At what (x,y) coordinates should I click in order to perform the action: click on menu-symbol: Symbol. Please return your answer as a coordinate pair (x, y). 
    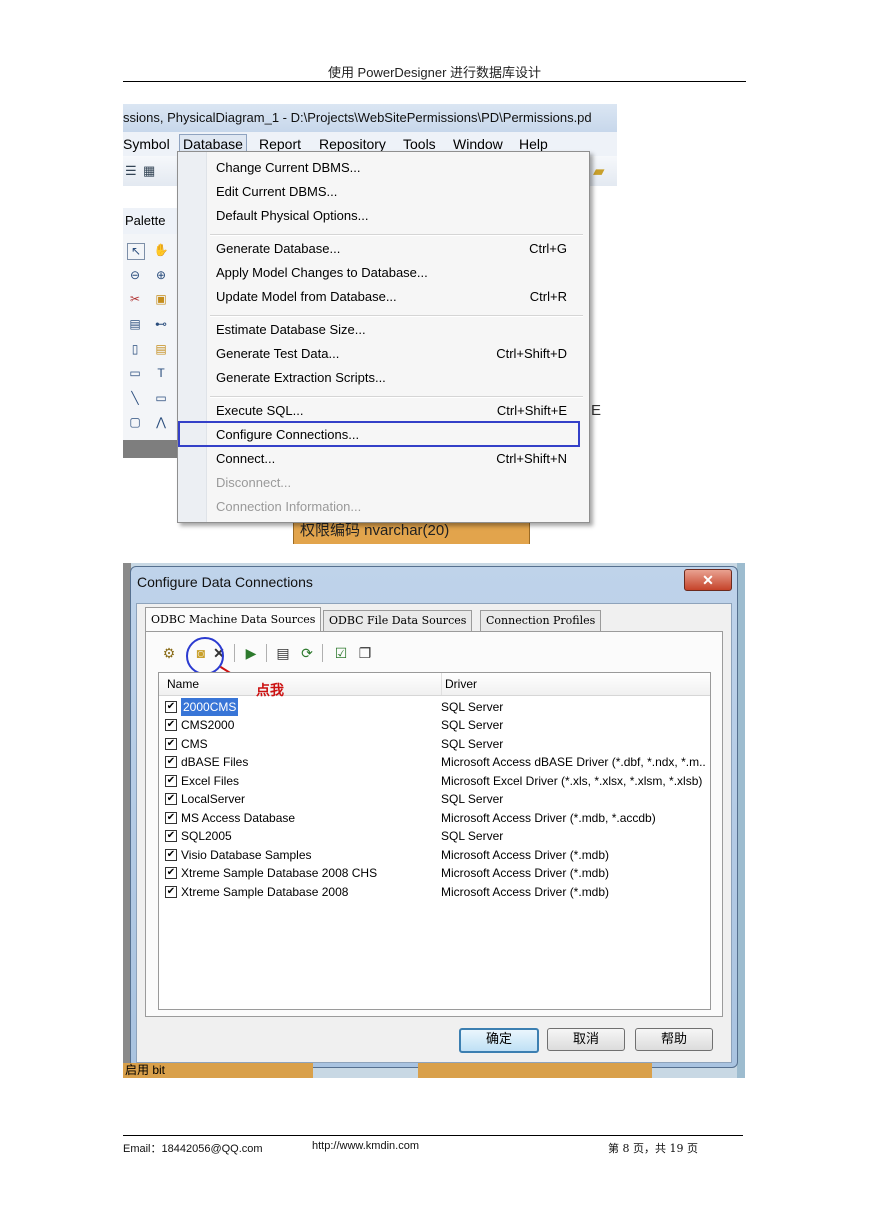
    Looking at the image, I should click on (146, 144).